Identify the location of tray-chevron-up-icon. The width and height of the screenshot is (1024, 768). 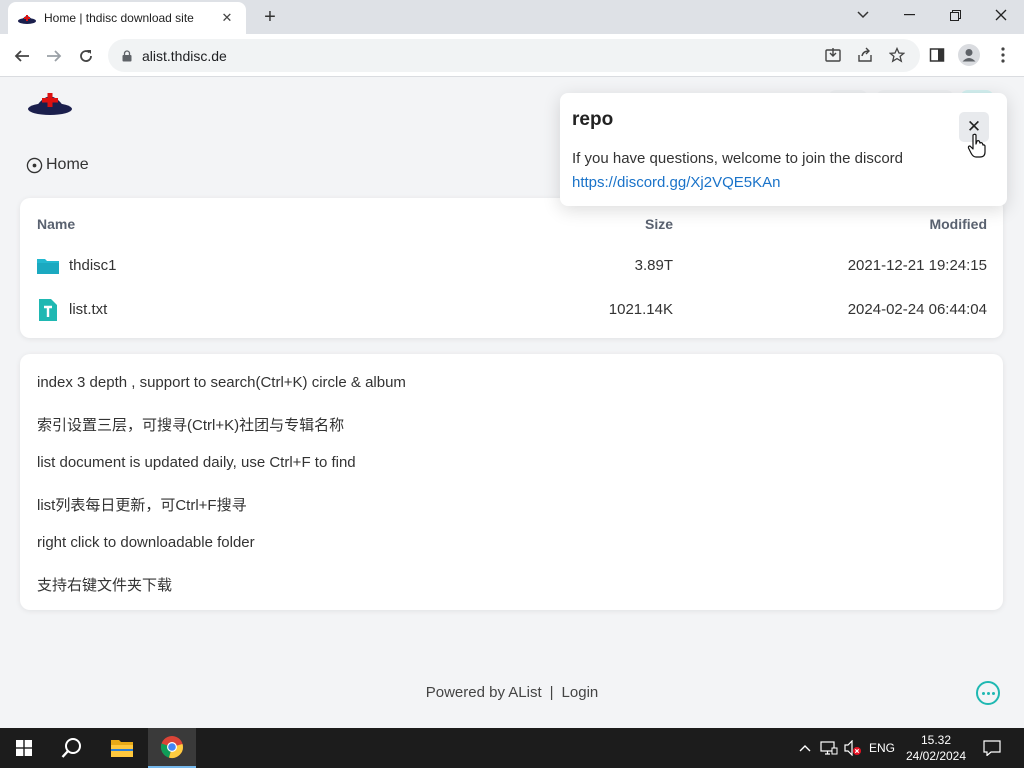
(805, 748).